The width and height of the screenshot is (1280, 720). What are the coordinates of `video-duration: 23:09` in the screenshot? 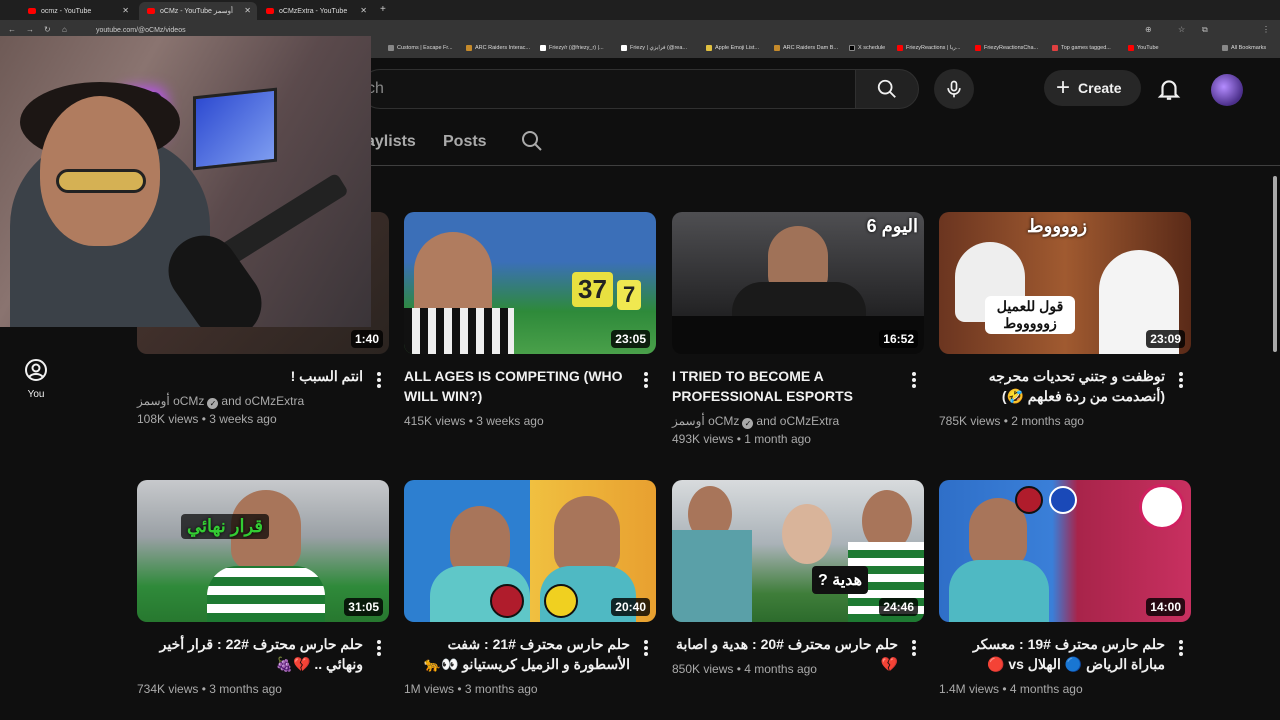 It's located at (1165, 339).